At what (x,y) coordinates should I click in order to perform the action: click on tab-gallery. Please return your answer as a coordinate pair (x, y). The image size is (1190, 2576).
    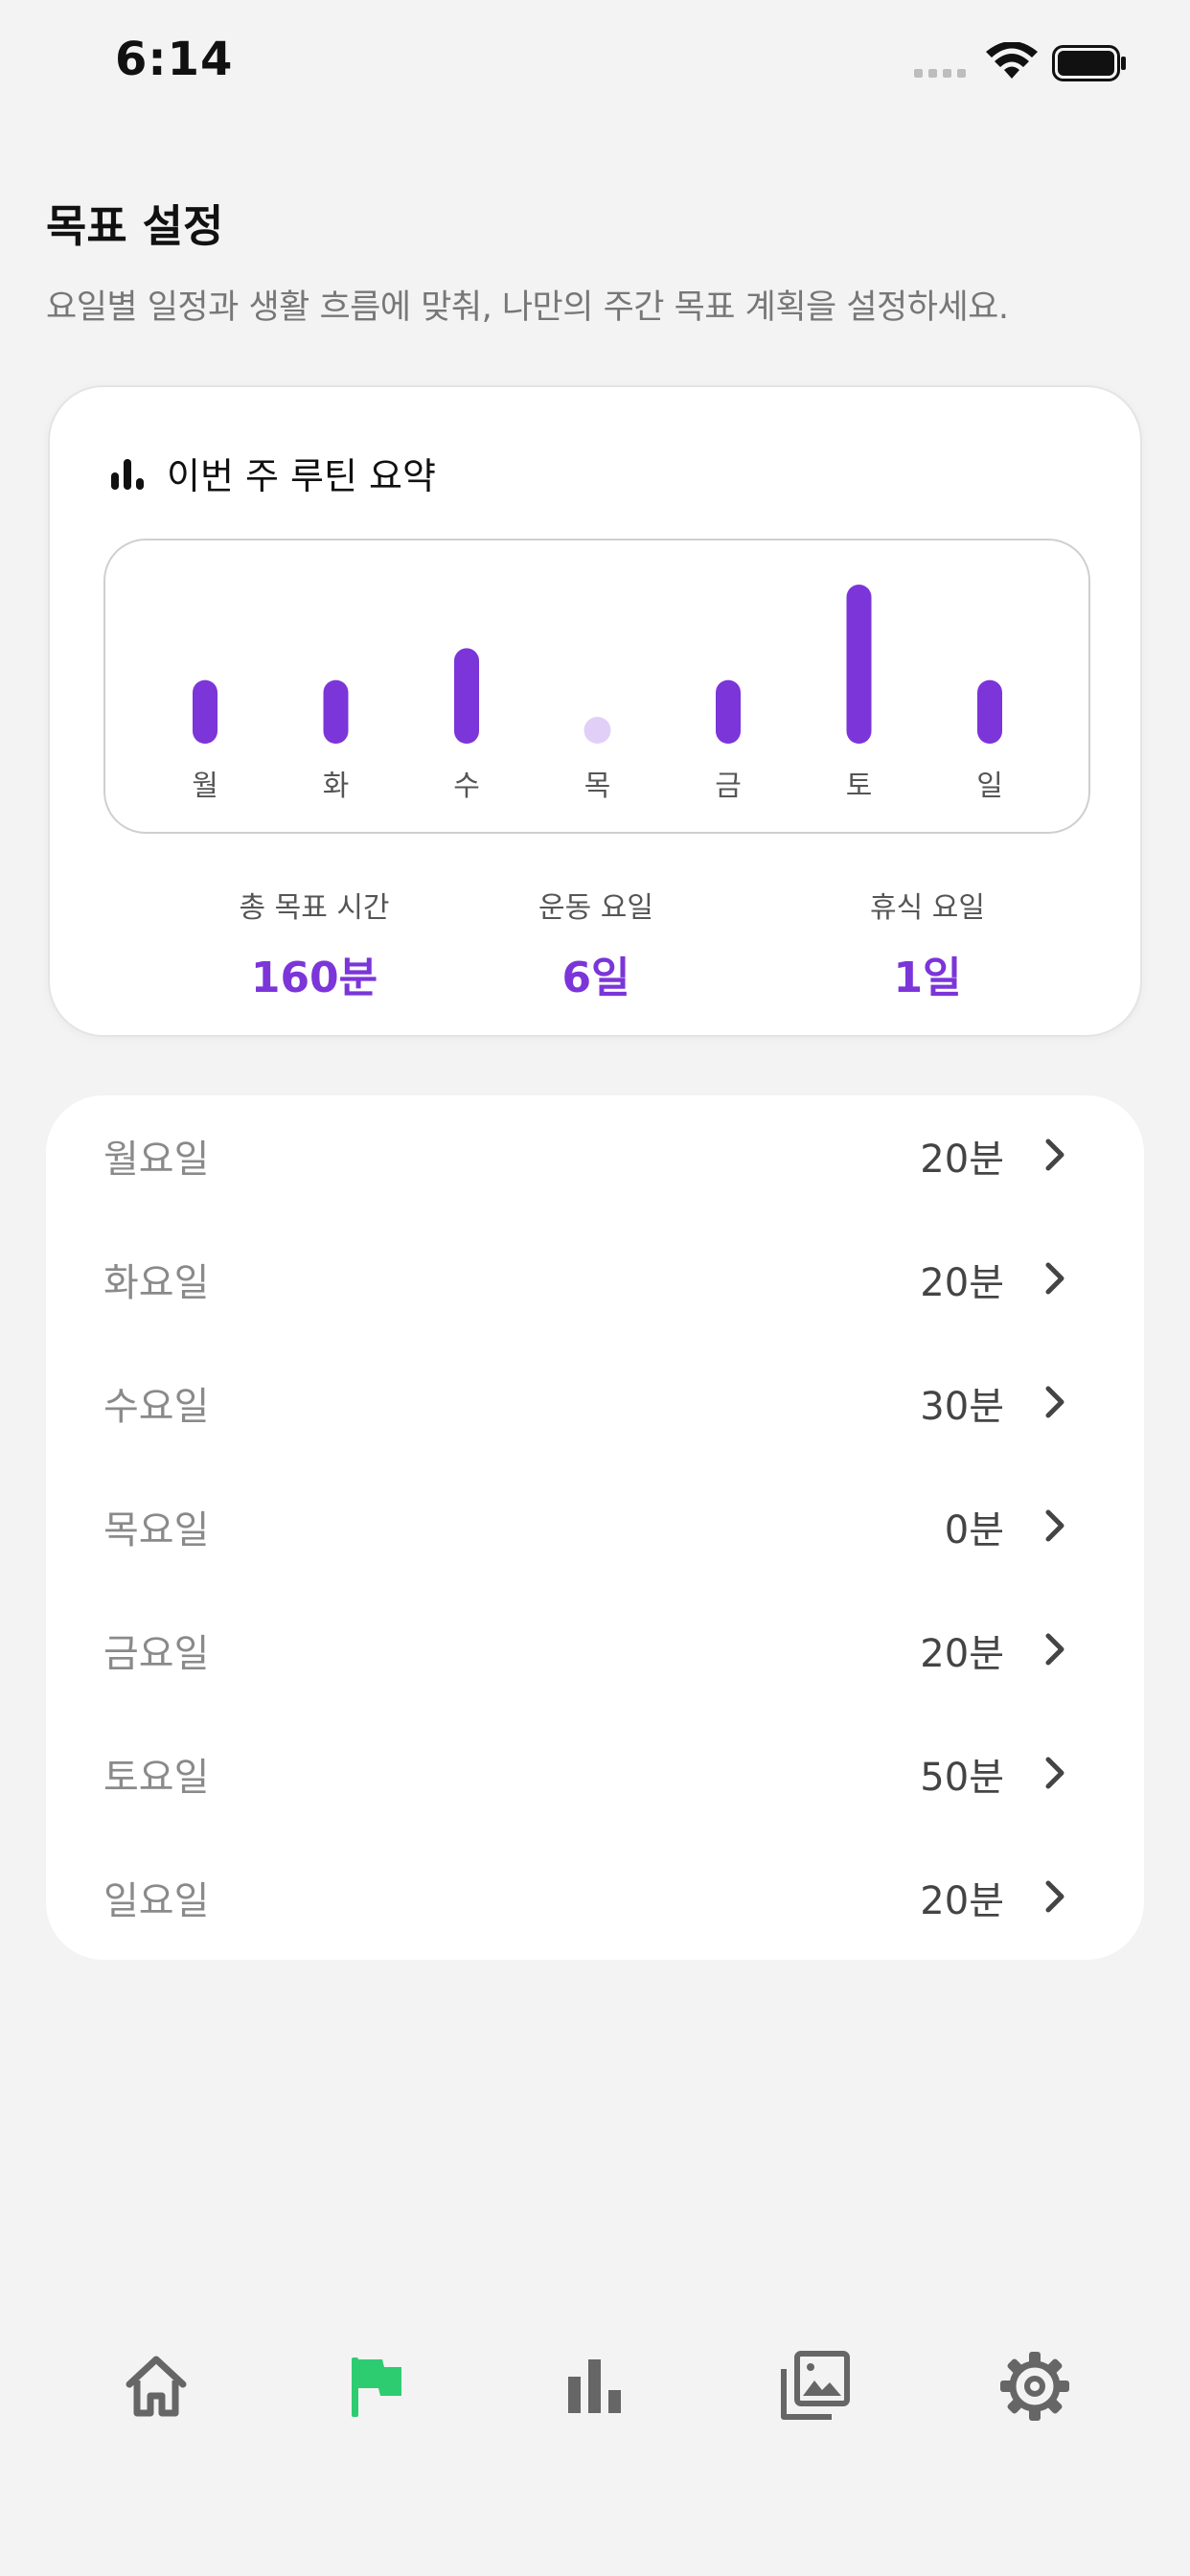
    Looking at the image, I should click on (814, 2386).